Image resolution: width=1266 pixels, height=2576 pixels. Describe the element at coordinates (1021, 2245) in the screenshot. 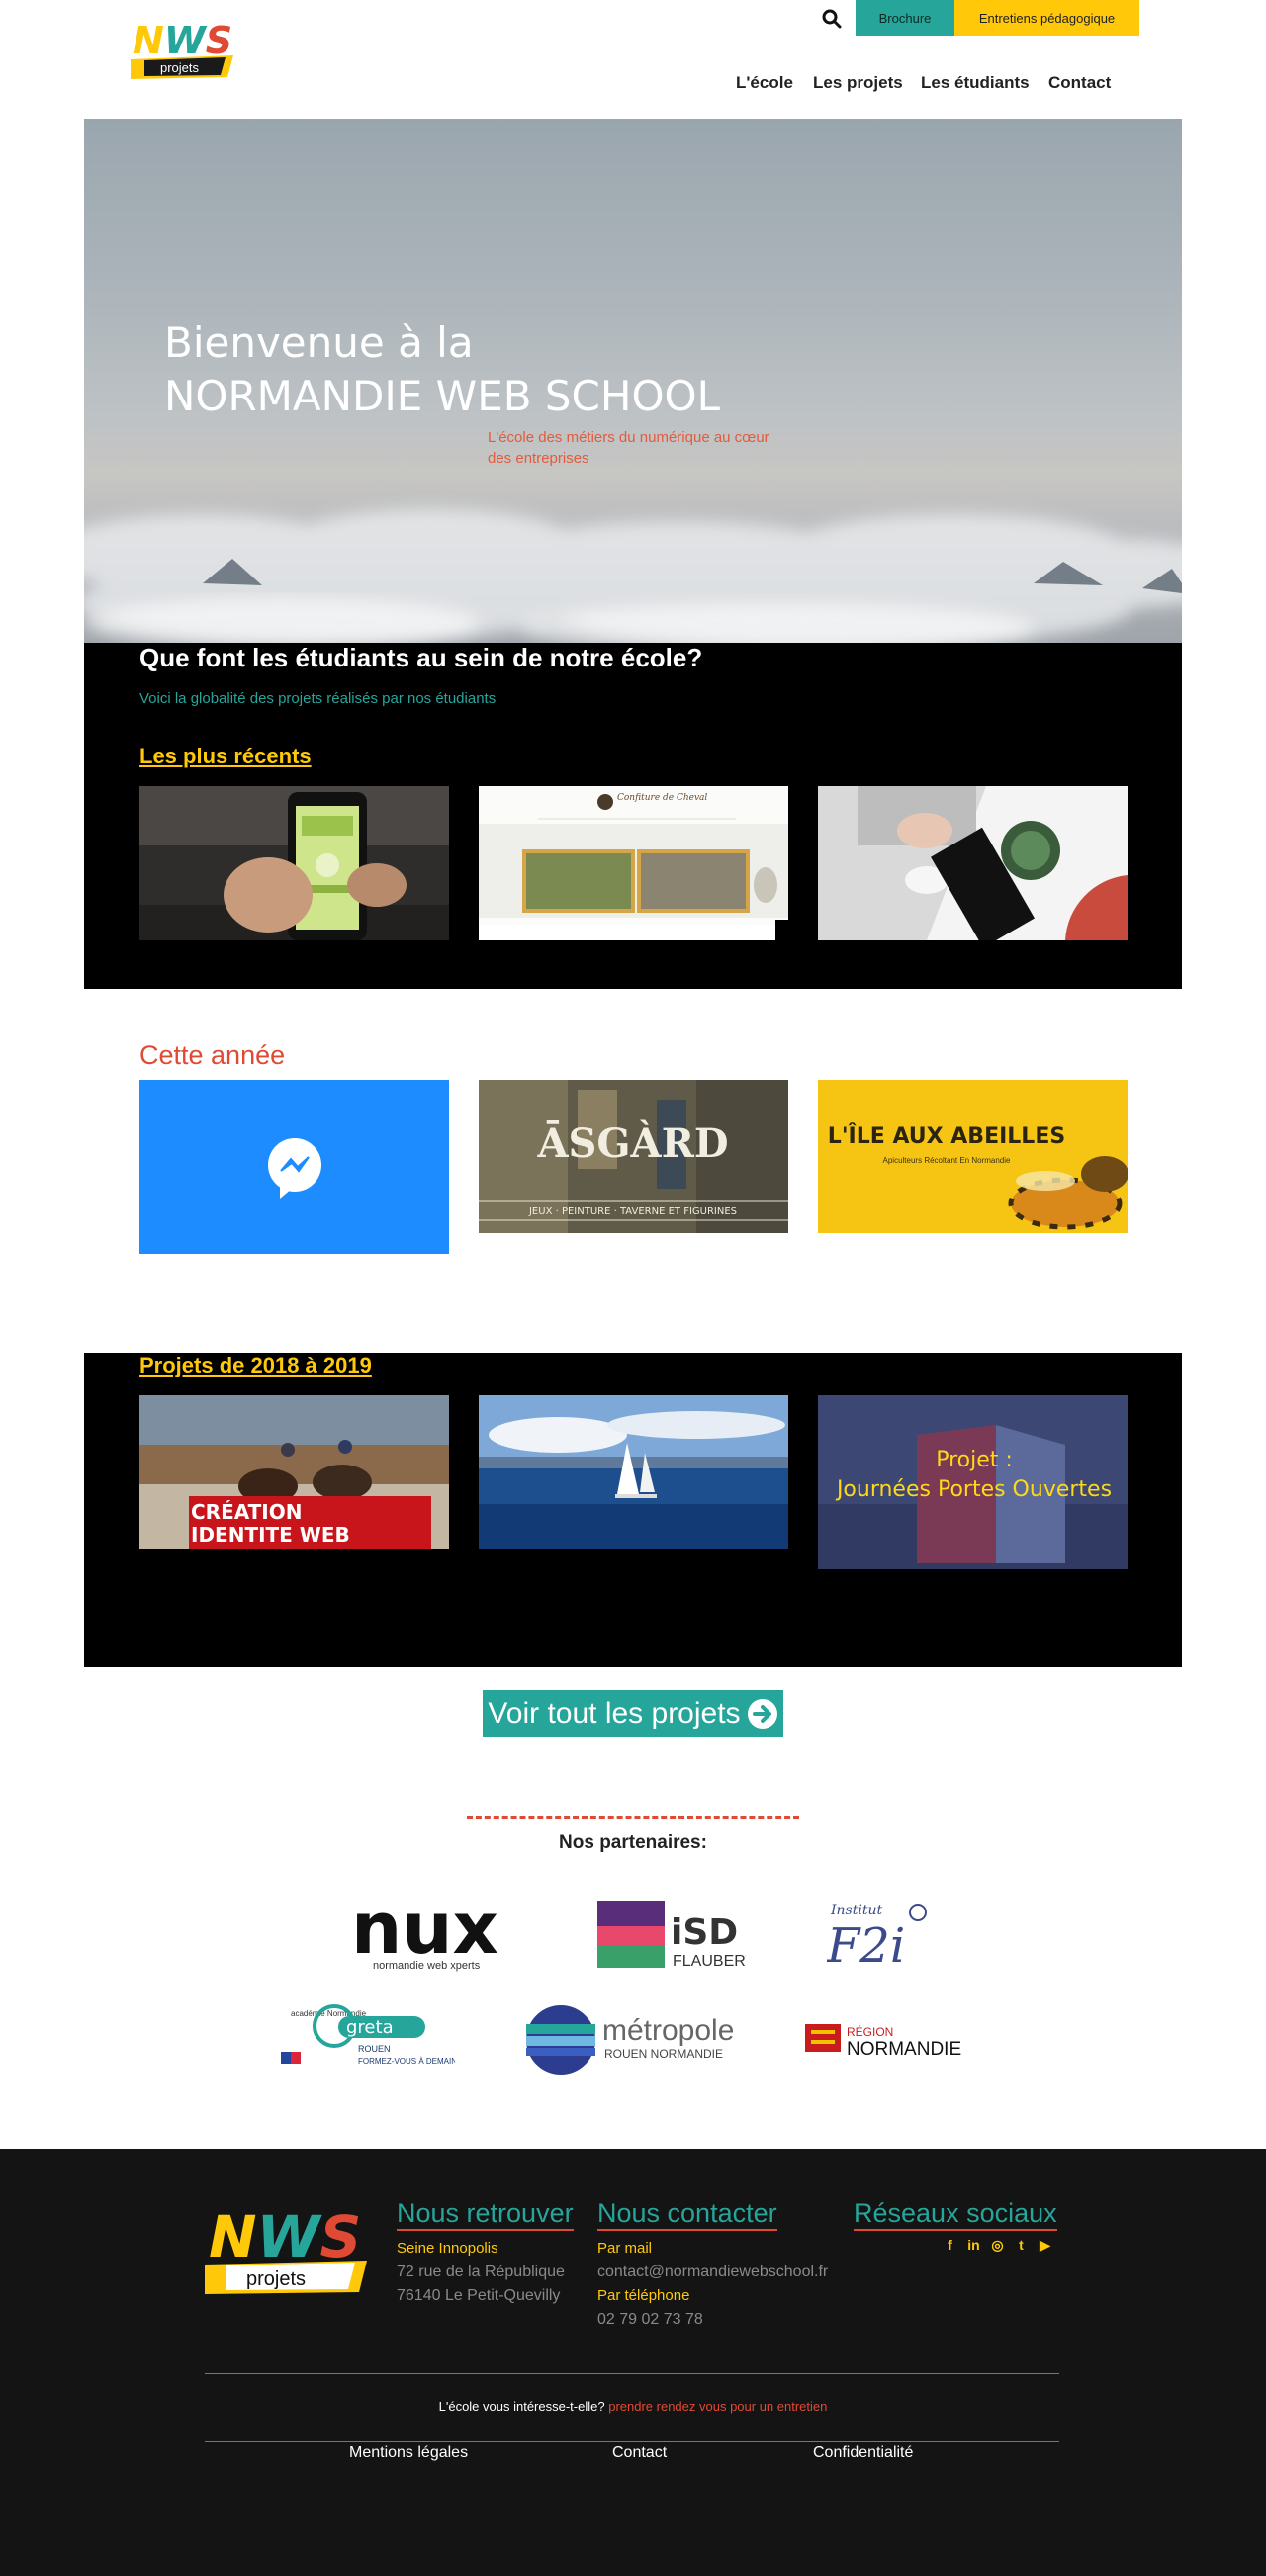

I see `twitter-icon: t` at that location.